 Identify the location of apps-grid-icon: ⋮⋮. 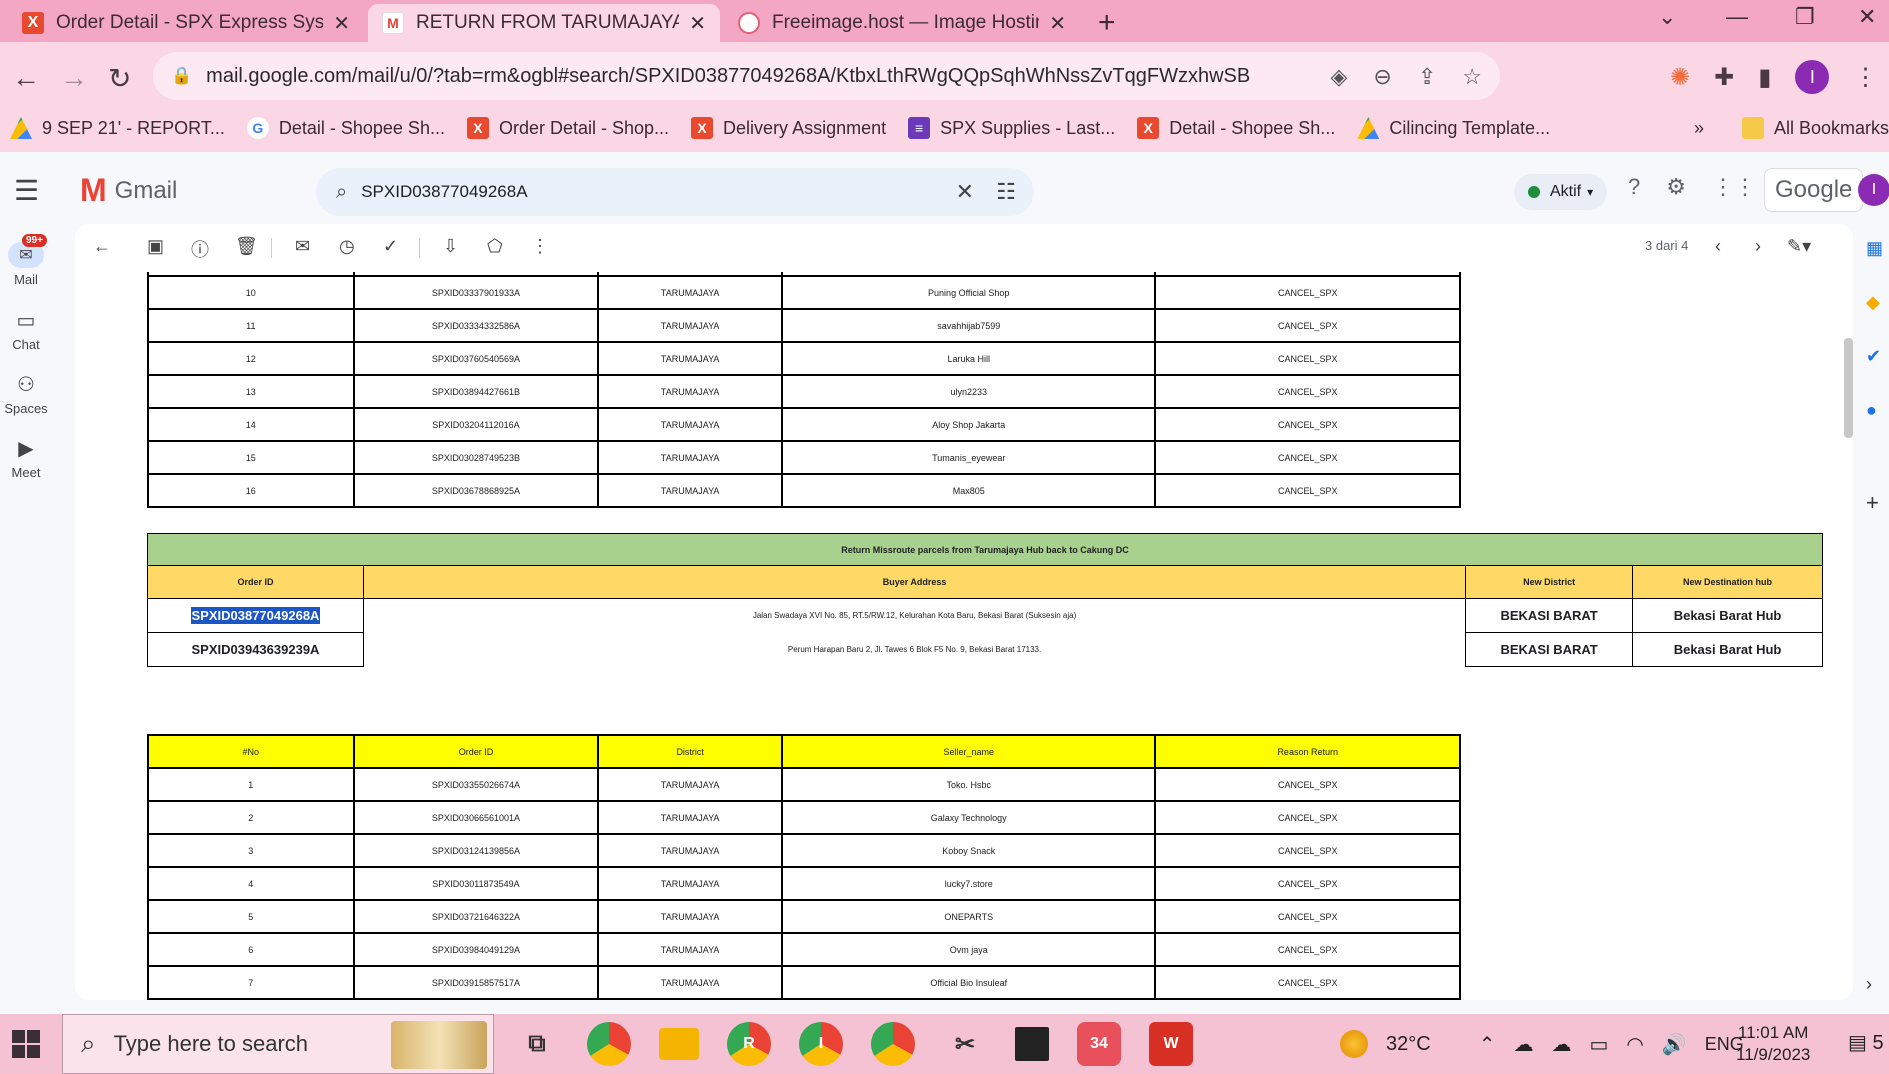
(1734, 187).